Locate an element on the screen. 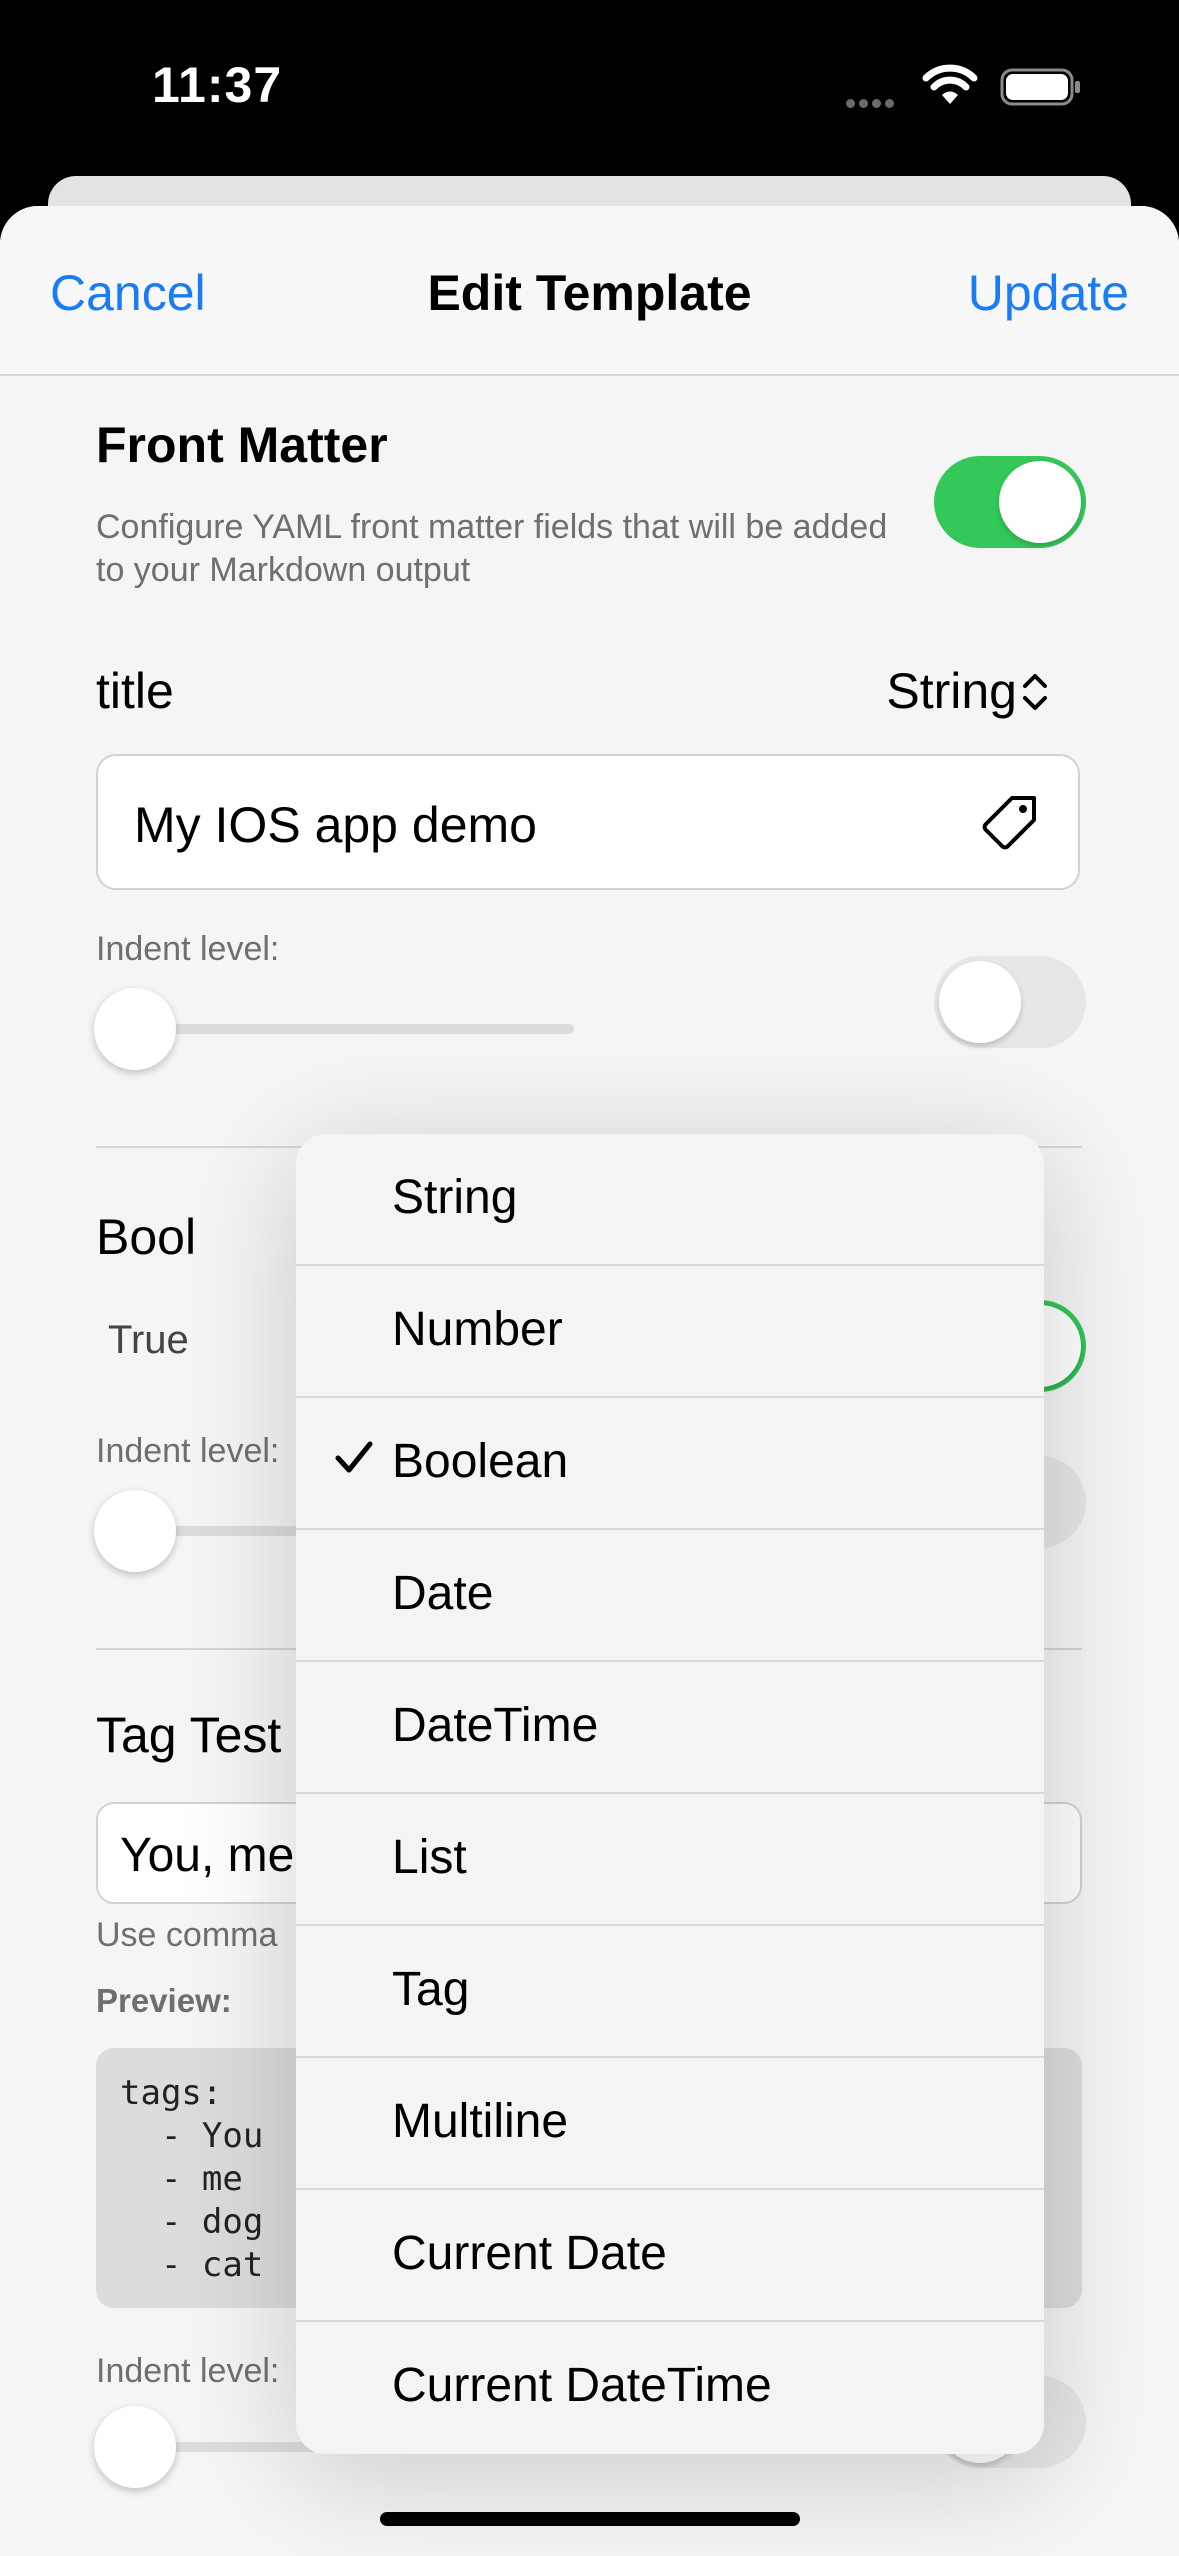 This screenshot has width=1179, height=2556. menu-item-list: List is located at coordinates (670, 1860).